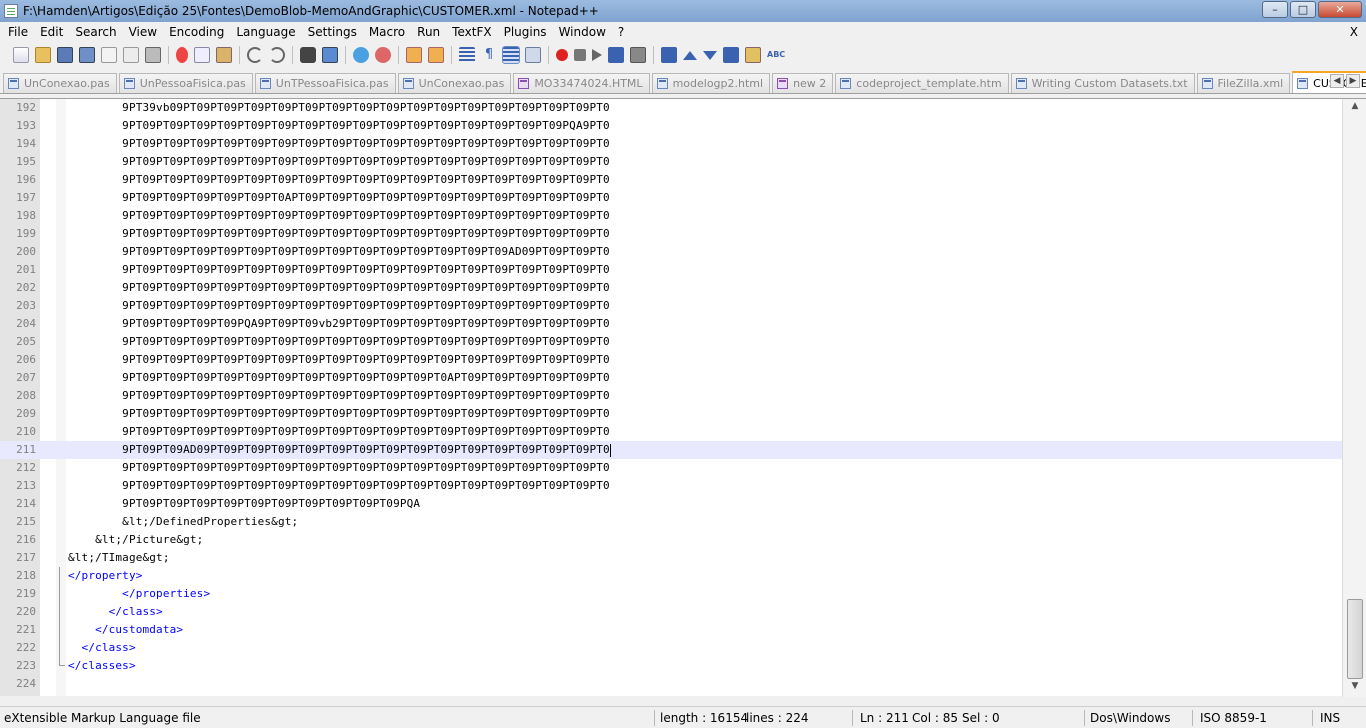  Describe the element at coordinates (671, 648) in the screenshot. I see `code-line: 222 </class>` at that location.